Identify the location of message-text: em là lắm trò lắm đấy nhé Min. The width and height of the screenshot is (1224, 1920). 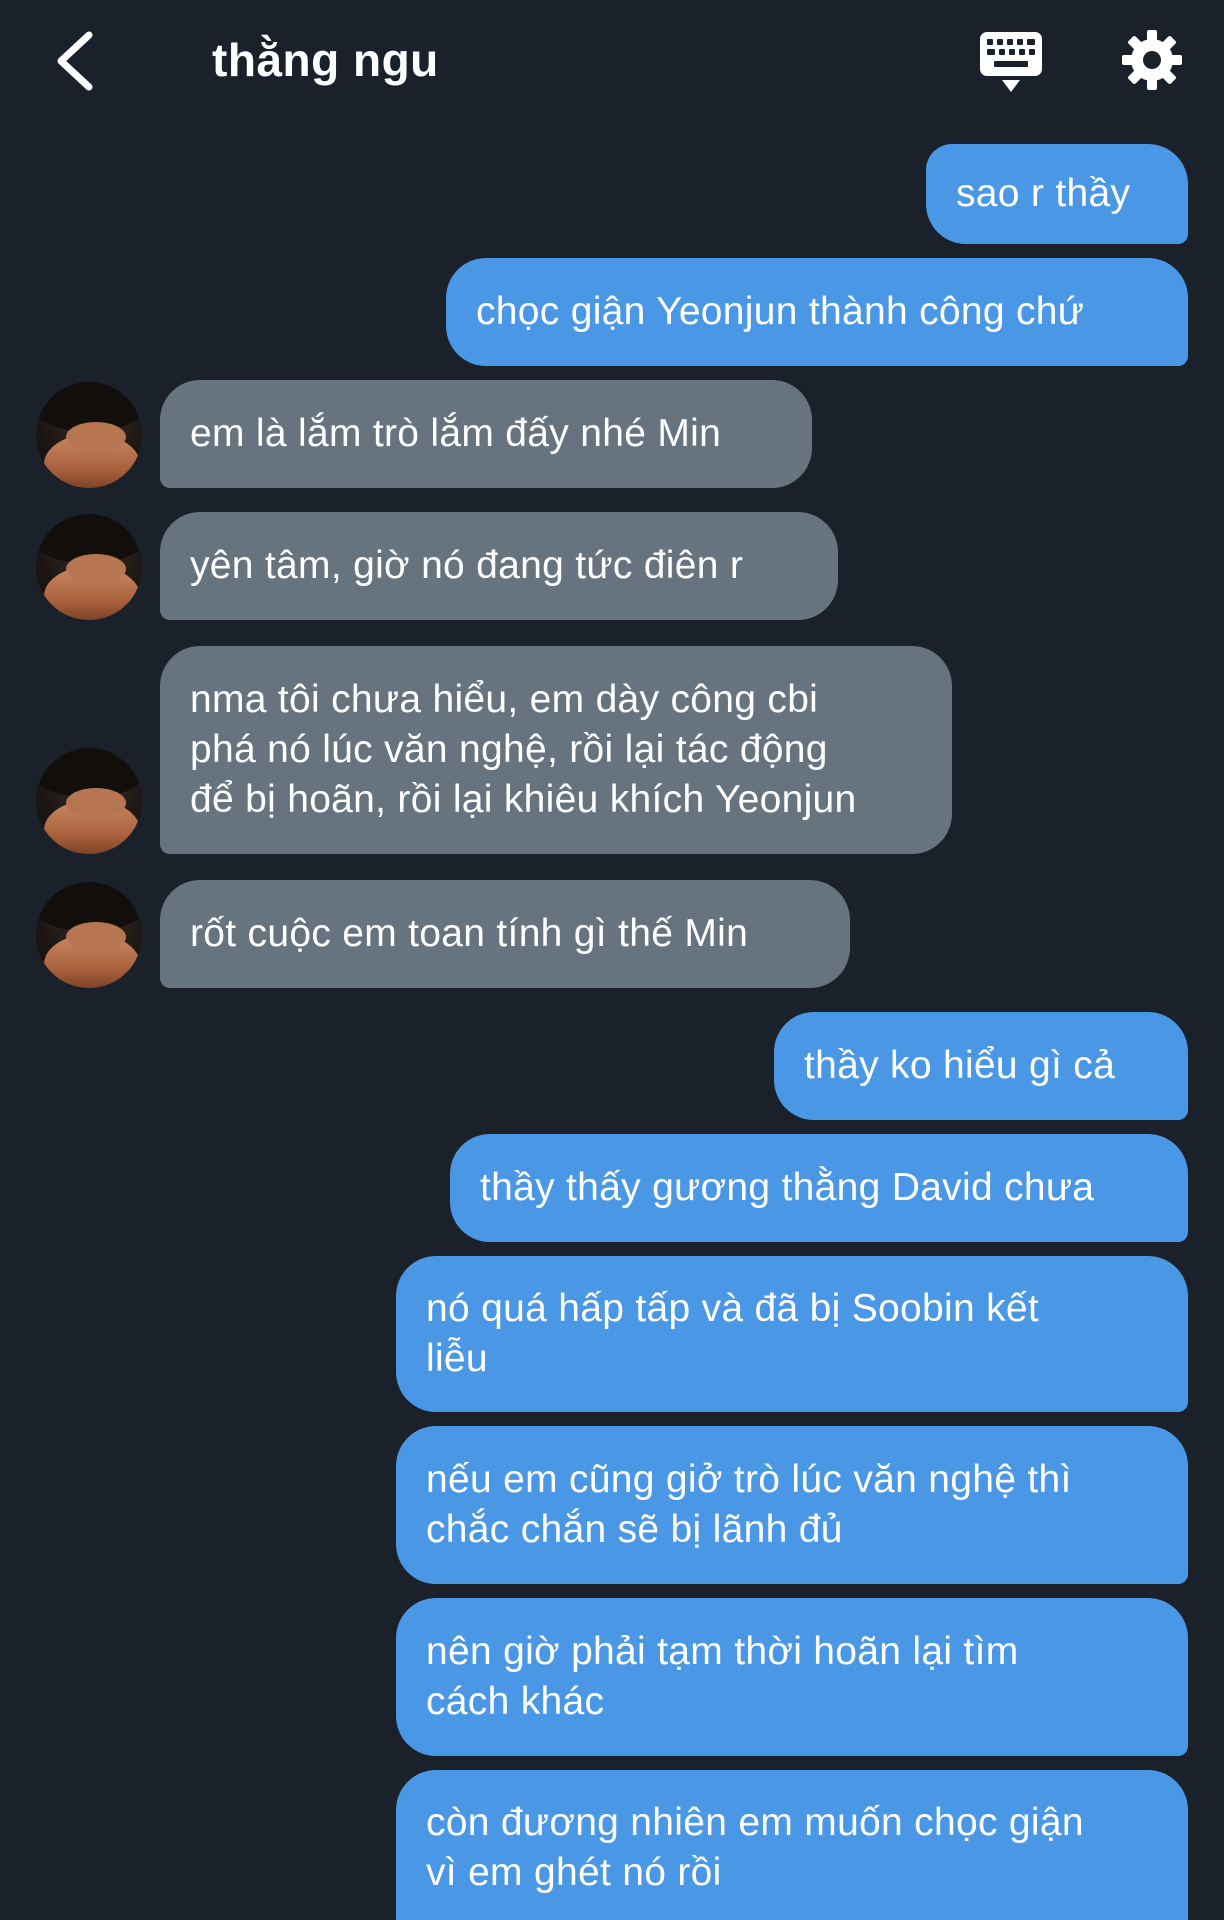
(456, 433).